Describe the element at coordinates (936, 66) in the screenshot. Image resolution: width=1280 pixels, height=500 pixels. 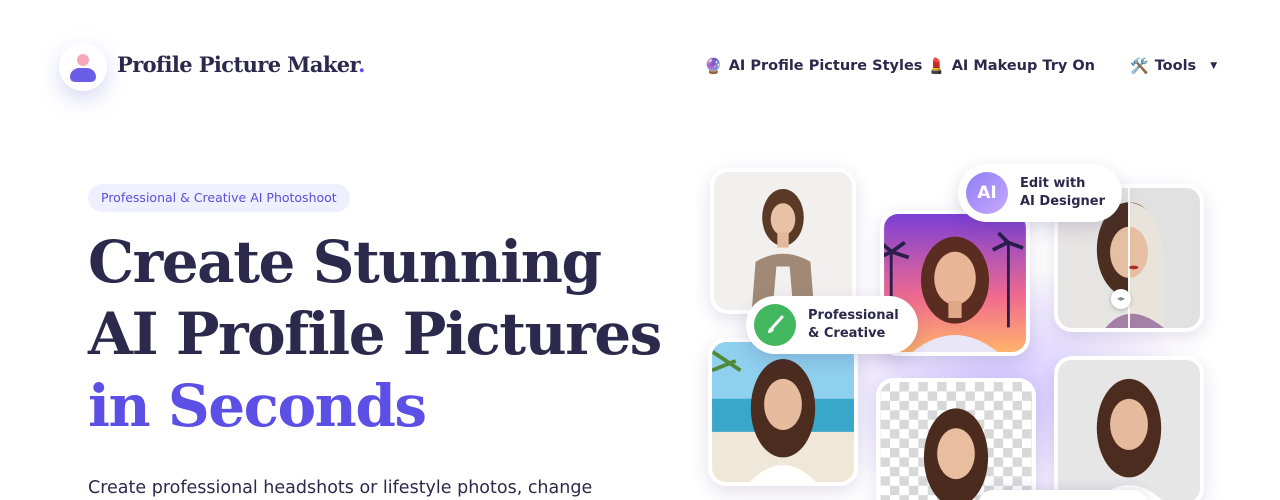
I see `lipstick-icon: 💄` at that location.